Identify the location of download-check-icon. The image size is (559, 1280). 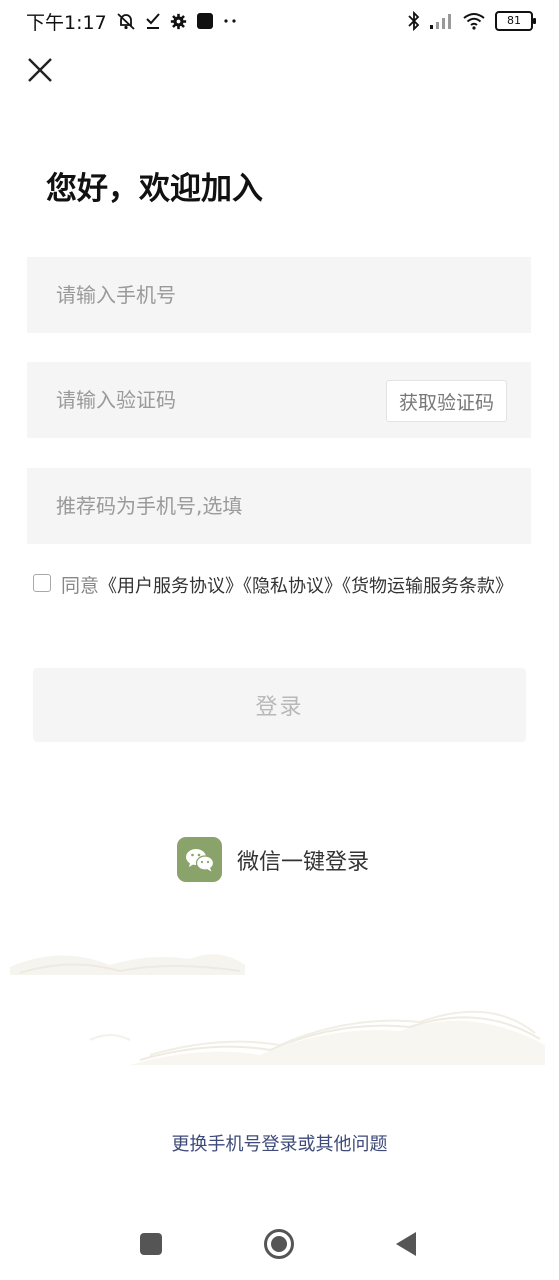
(153, 21).